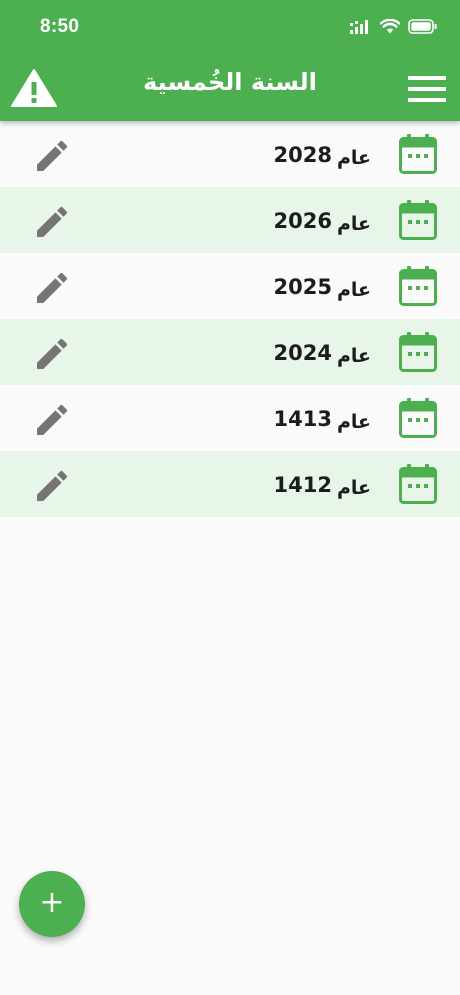 This screenshot has width=460, height=995. I want to click on year-value: 2025, so click(302, 287).